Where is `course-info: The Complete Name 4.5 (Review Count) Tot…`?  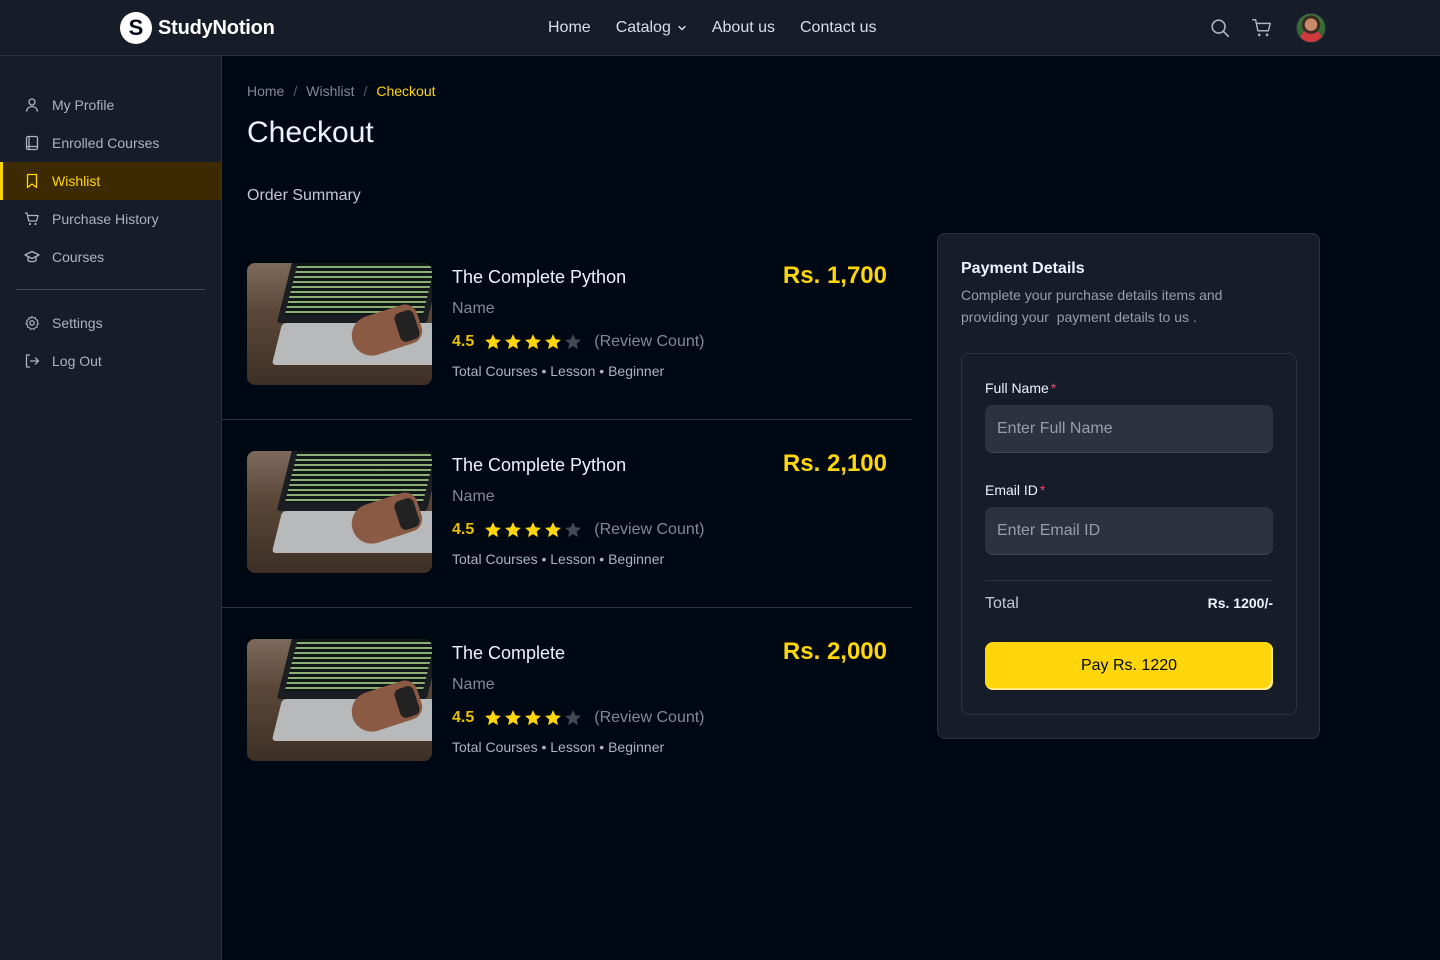 course-info: The Complete Name 4.5 (Review Count) Tot… is located at coordinates (578, 697).